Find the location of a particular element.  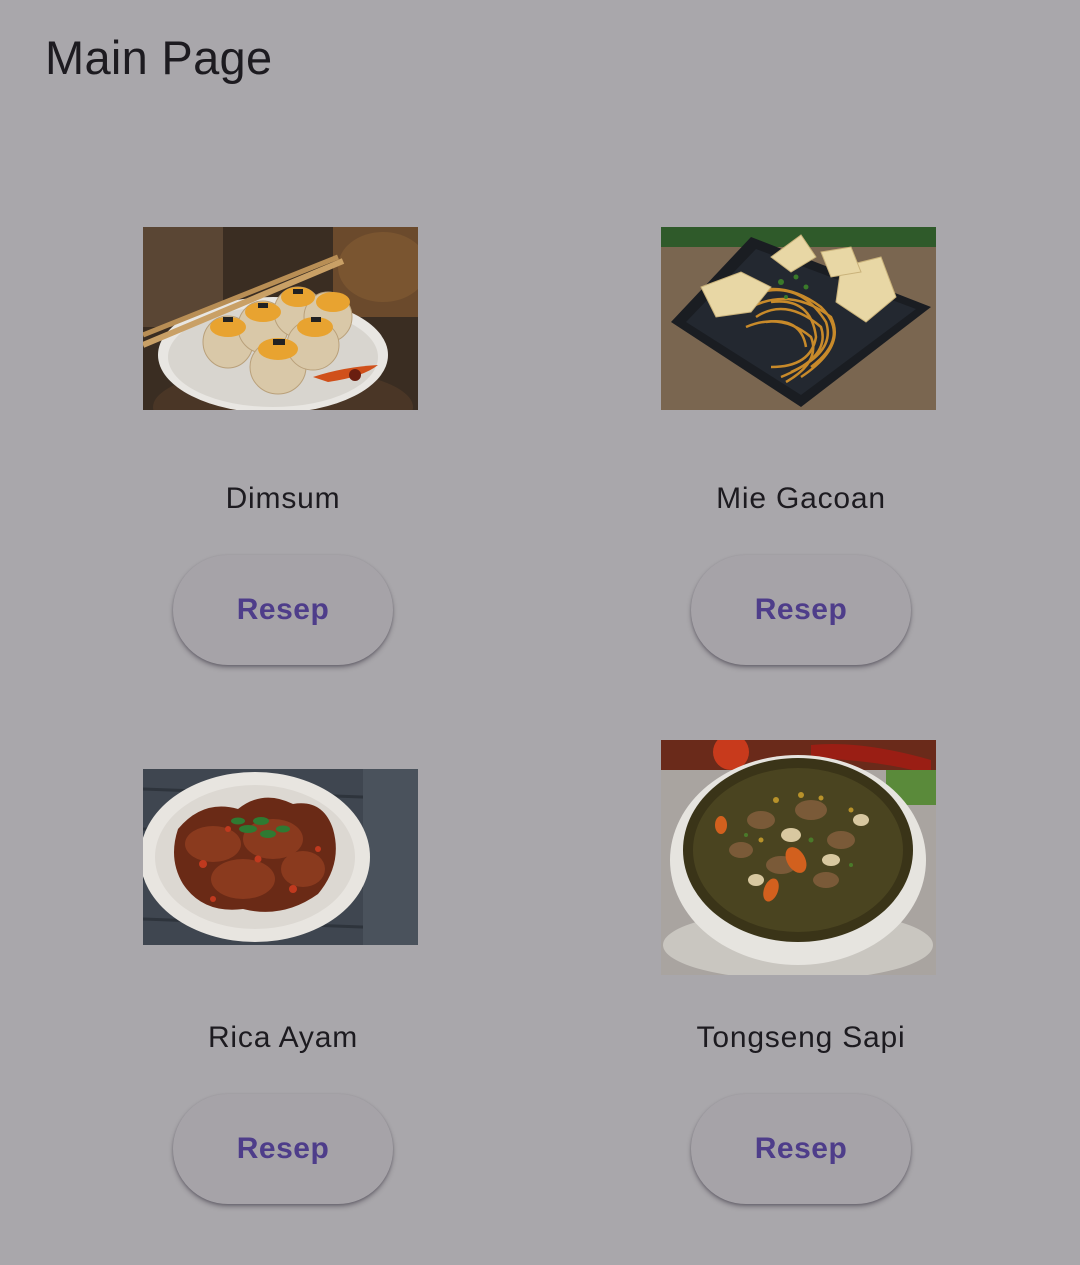

menu-item-name: Tongseng Sapi is located at coordinates (801, 1037).